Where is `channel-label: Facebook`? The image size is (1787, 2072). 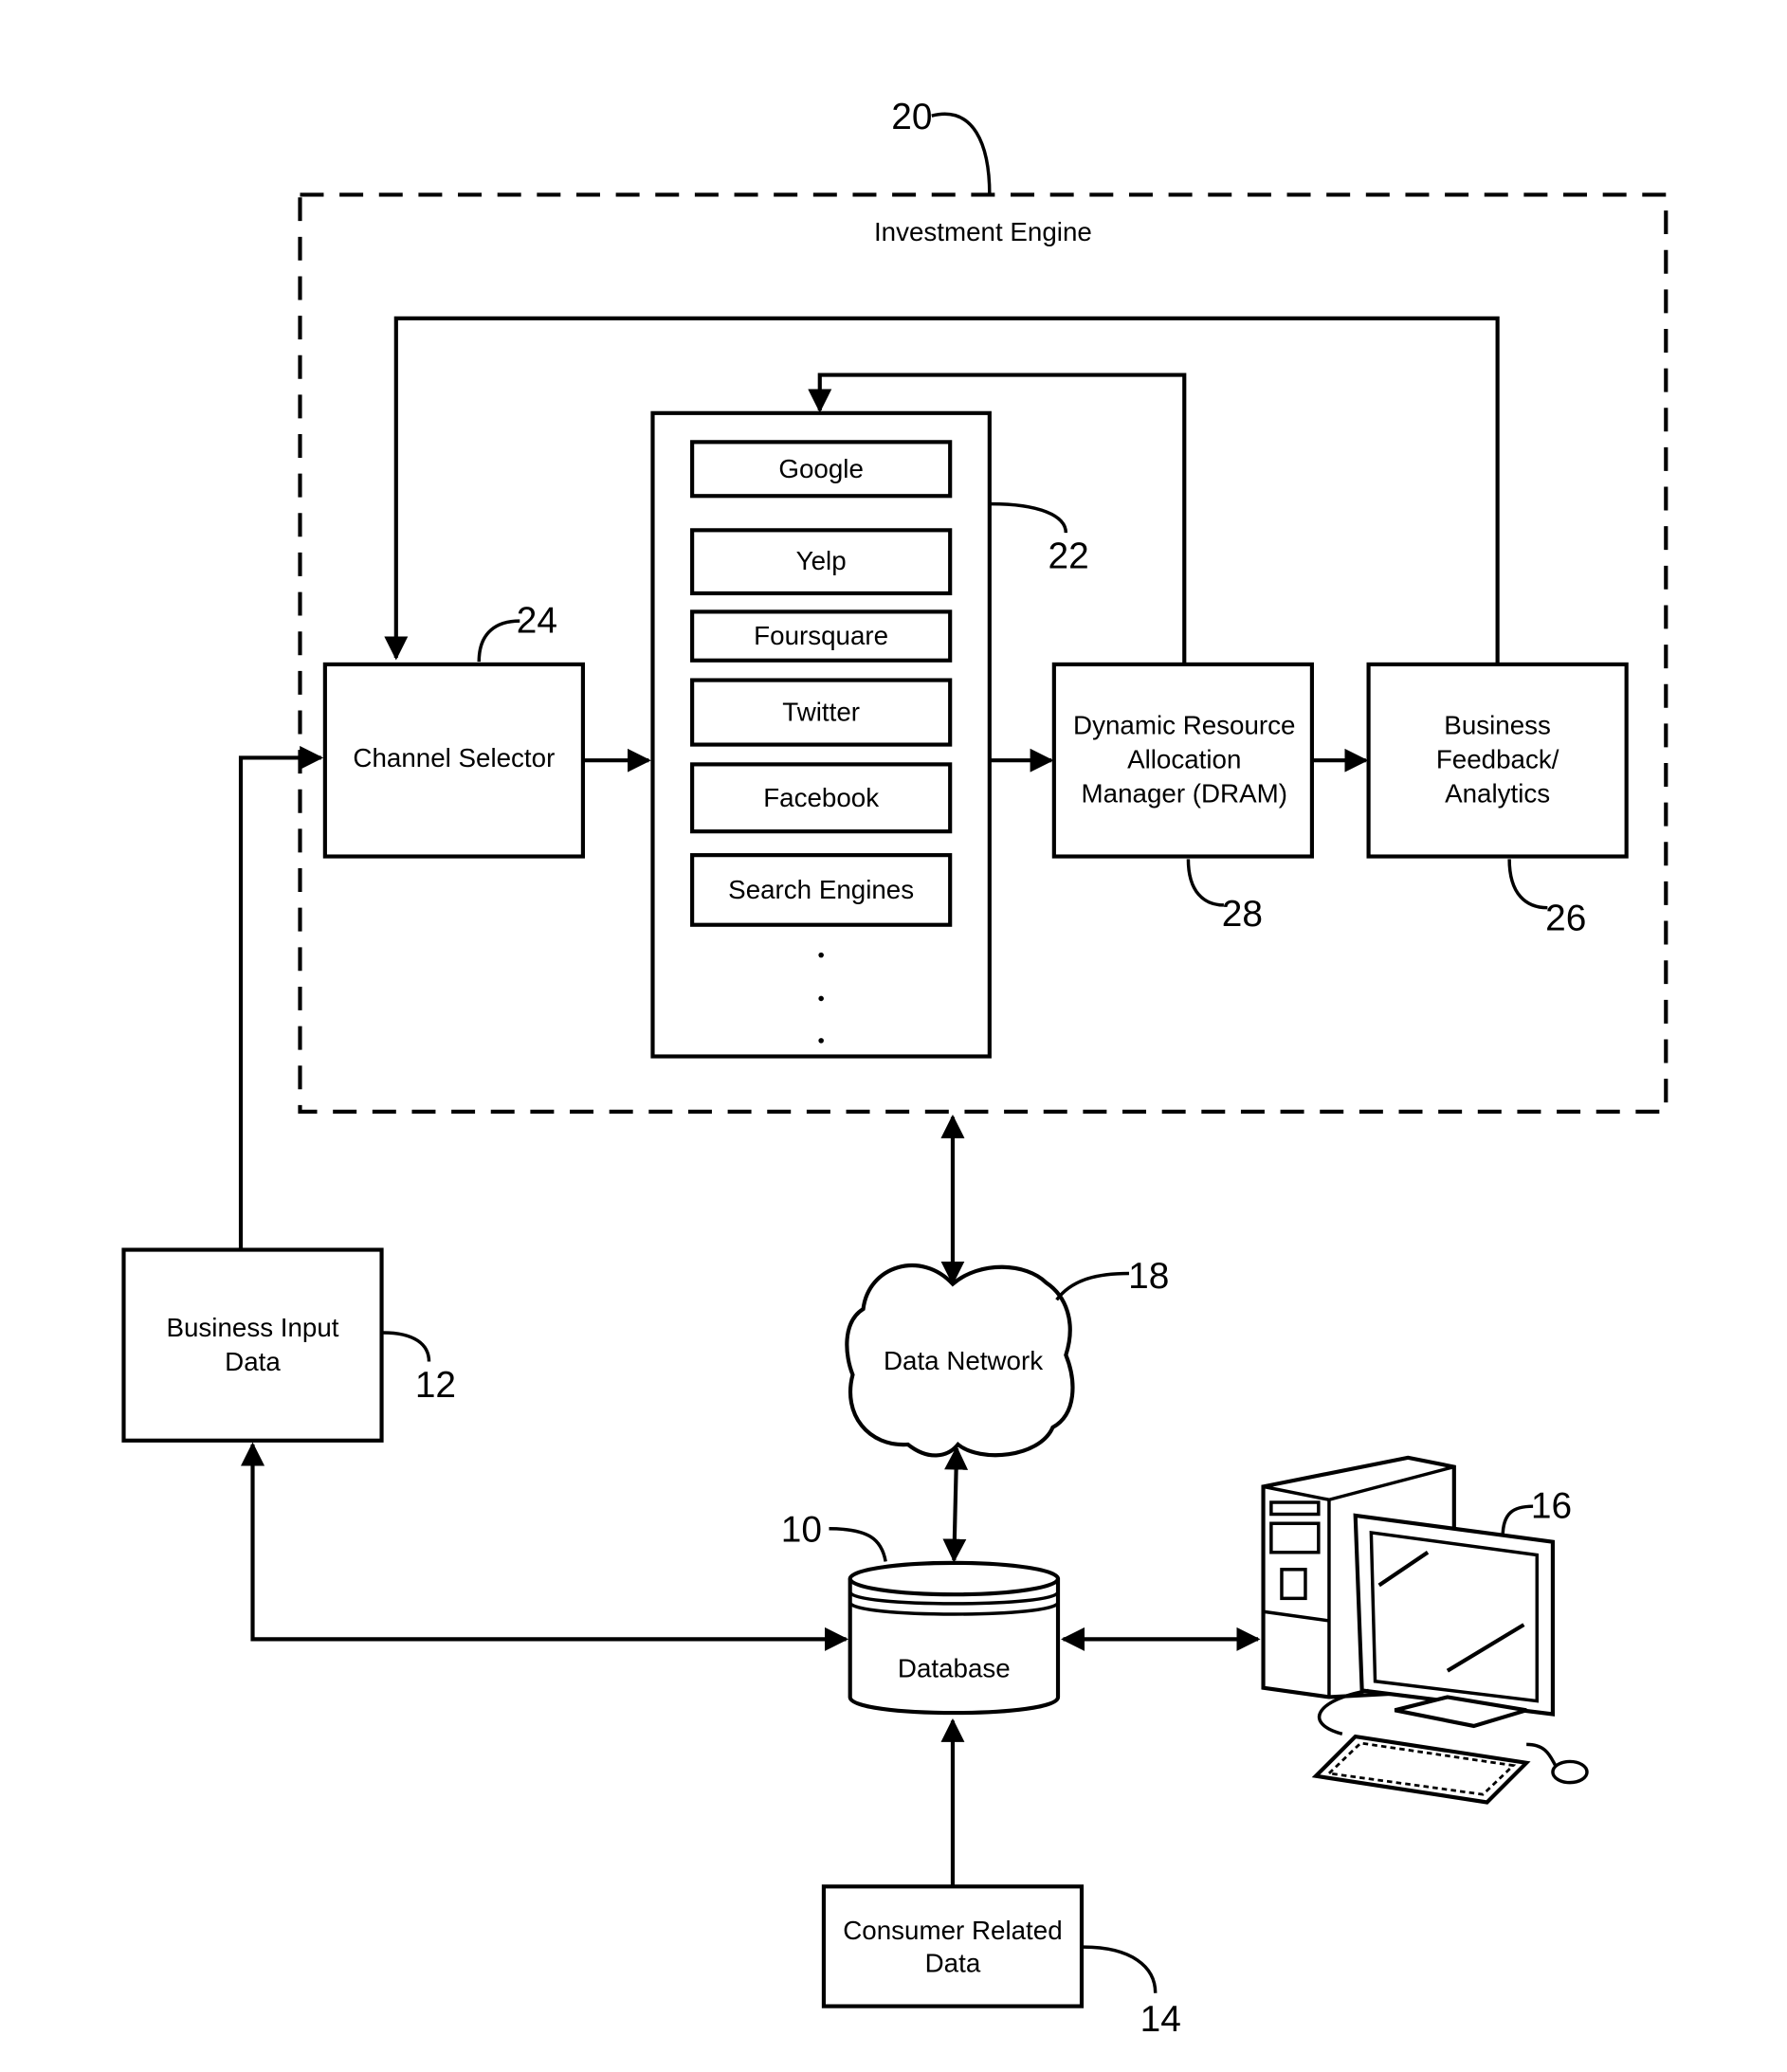
channel-label: Facebook is located at coordinates (821, 797).